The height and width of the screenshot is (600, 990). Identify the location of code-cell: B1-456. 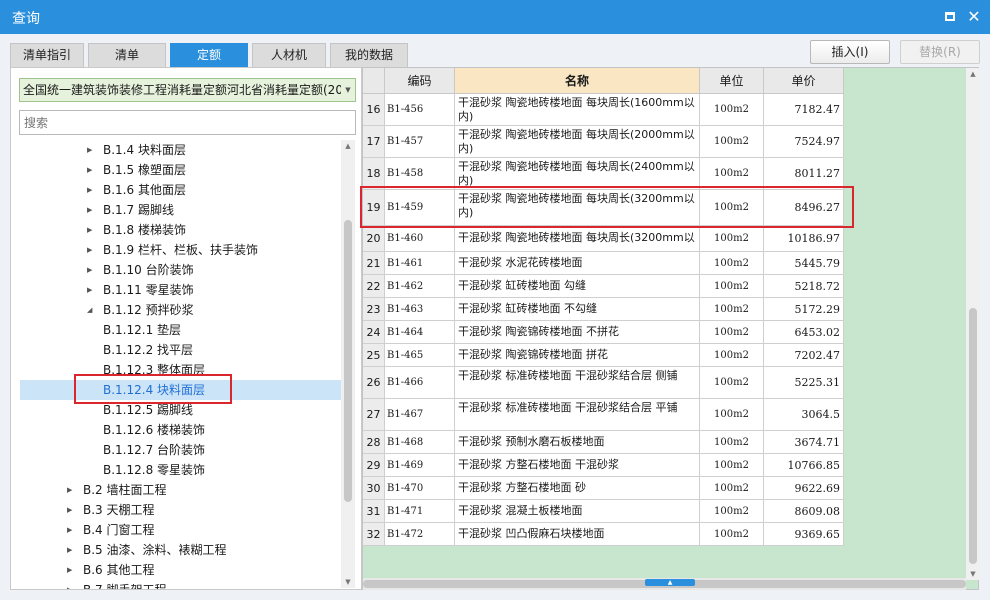
(420, 110).